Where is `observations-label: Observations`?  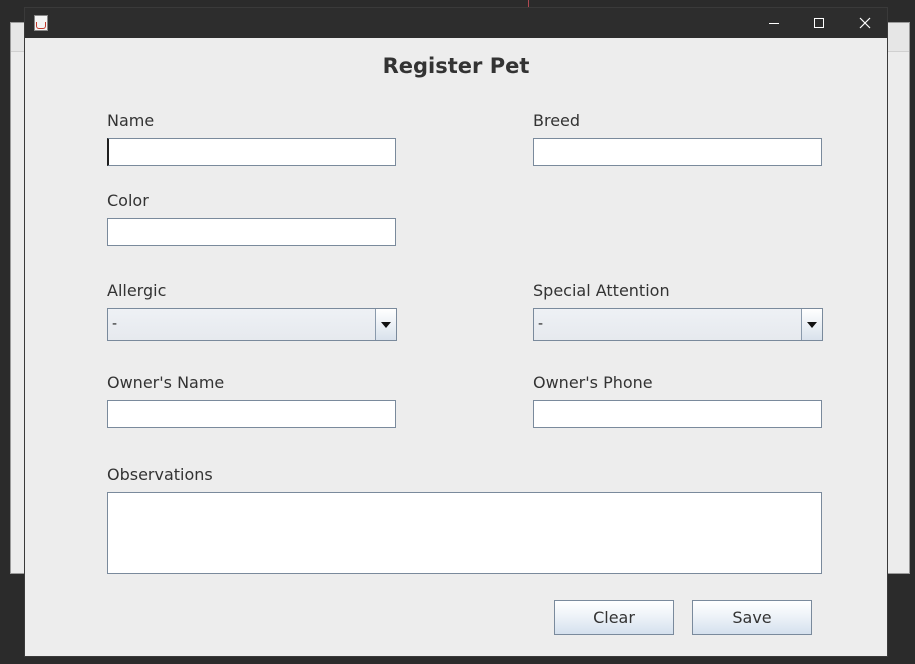
observations-label: Observations is located at coordinates (160, 474).